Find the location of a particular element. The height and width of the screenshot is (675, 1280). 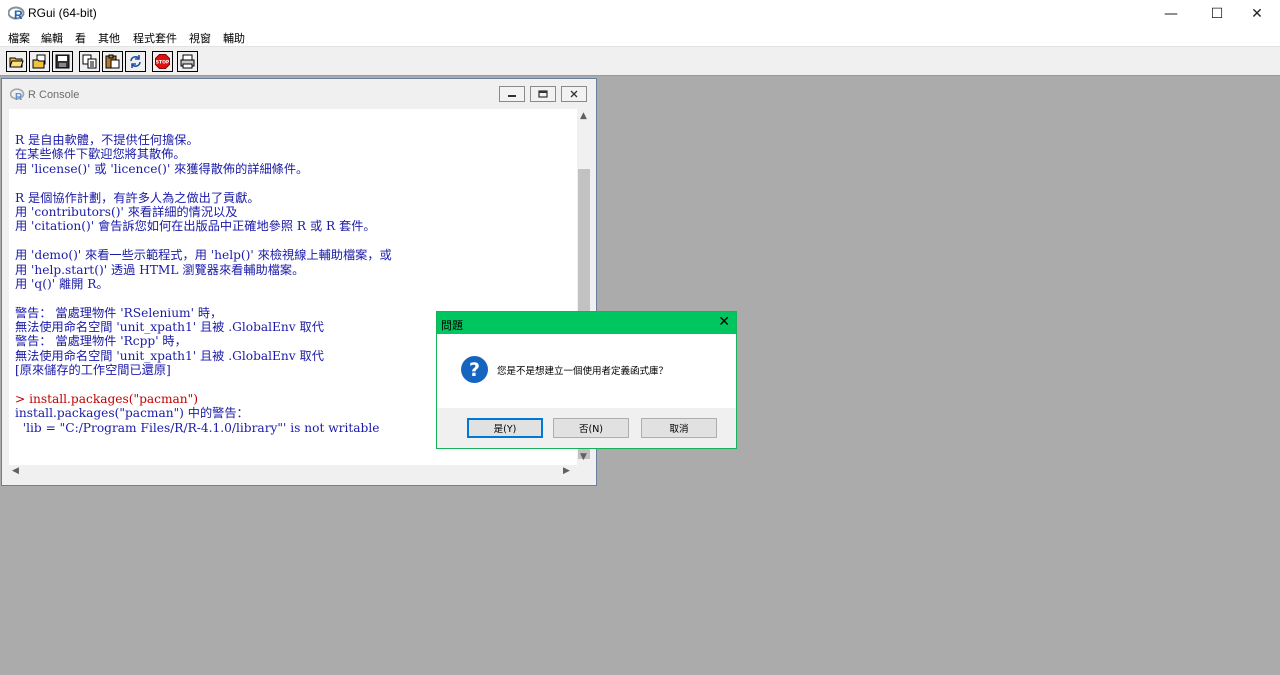

save-button is located at coordinates (62, 61).